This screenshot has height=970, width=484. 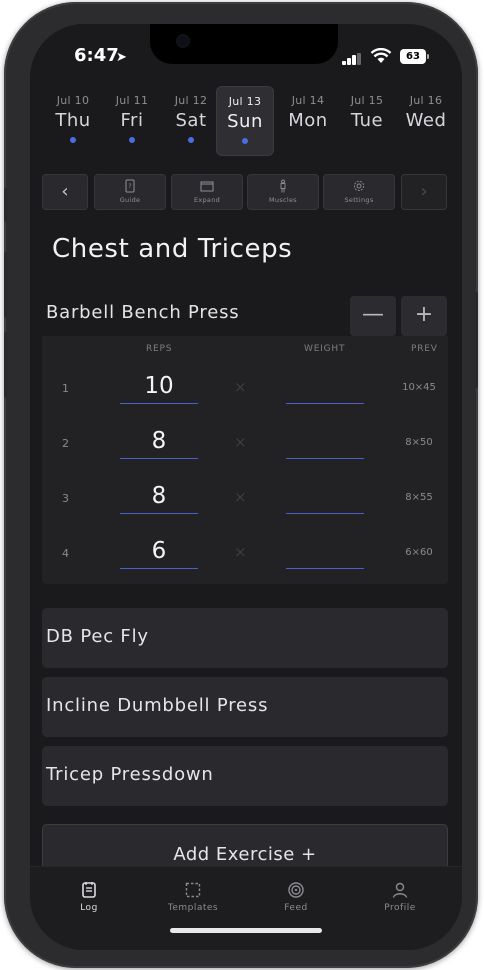 What do you see at coordinates (191, 100) in the screenshot?
I see `day-date: Jul 12` at bounding box center [191, 100].